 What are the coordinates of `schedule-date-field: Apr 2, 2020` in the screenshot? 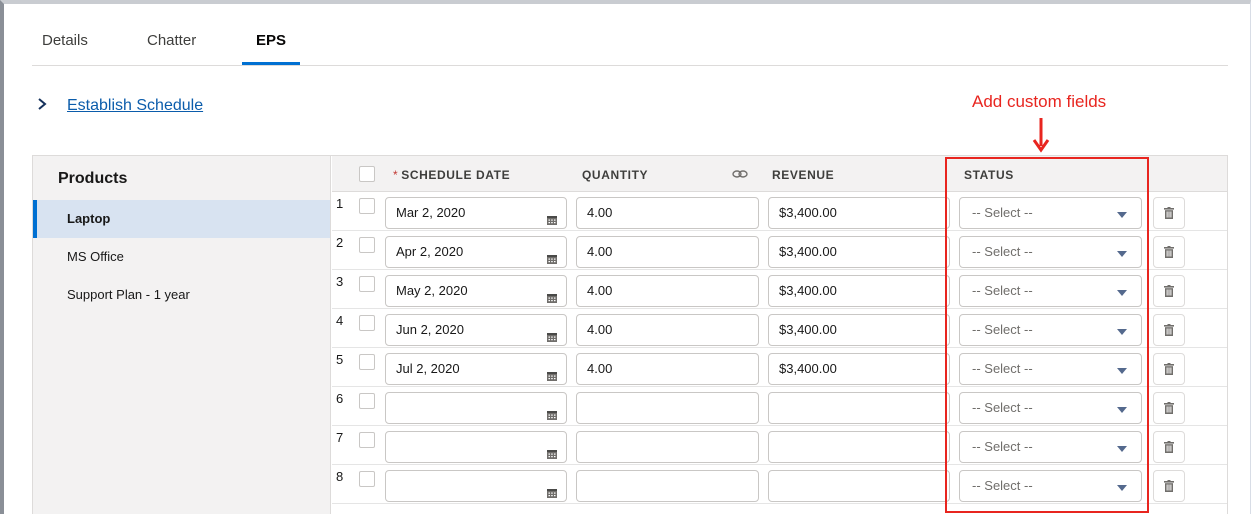 It's located at (476, 252).